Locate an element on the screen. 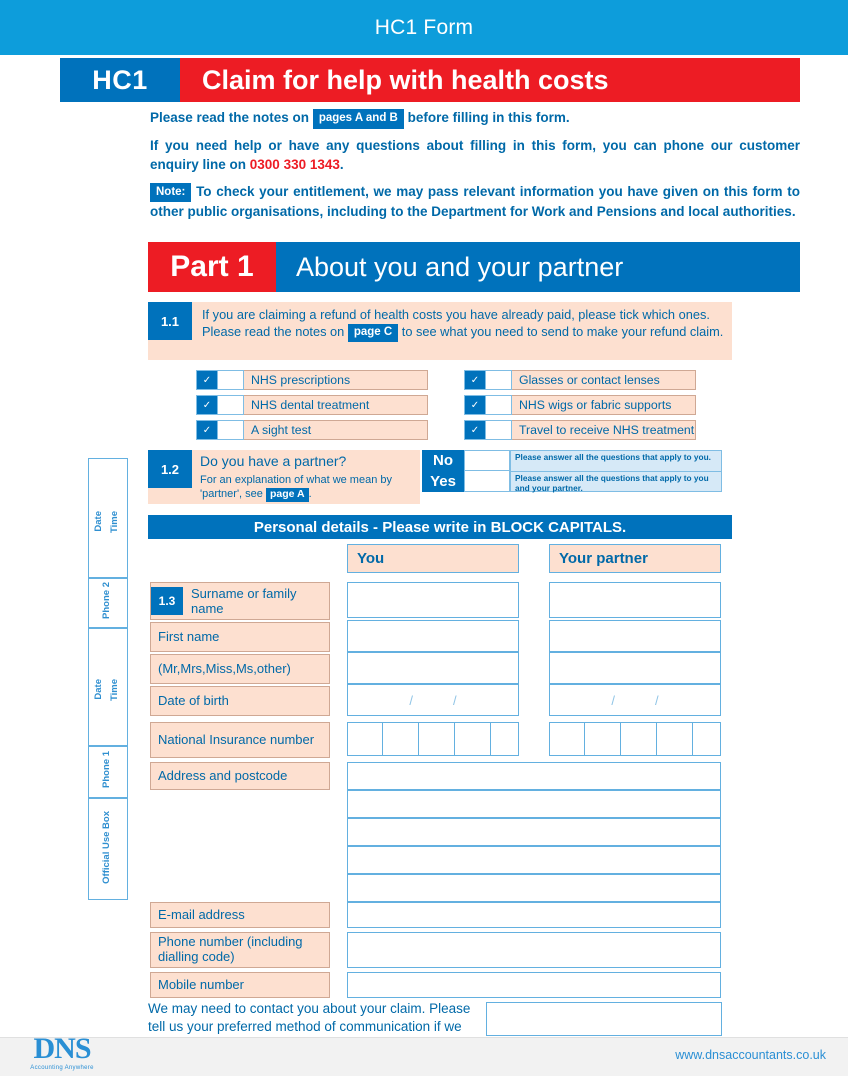 The image size is (848, 1076). question-1-2-number: 1.2 is located at coordinates (170, 469).